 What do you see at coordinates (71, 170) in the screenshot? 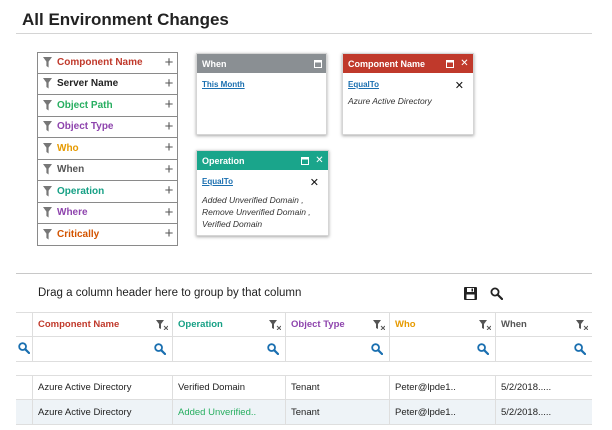
I see `filter-label: When` at bounding box center [71, 170].